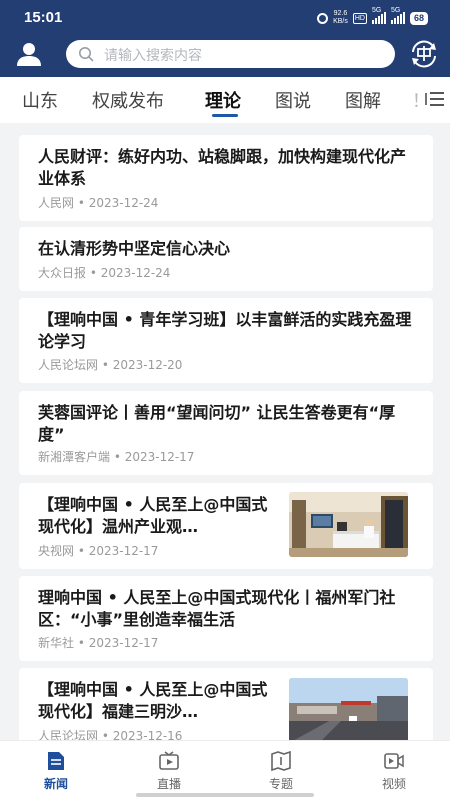  Describe the element at coordinates (225, 38) in the screenshot. I see `app-header: 15:01 92.6 KB/s HD 5G 5G 68 请输入搜索内容` at that location.